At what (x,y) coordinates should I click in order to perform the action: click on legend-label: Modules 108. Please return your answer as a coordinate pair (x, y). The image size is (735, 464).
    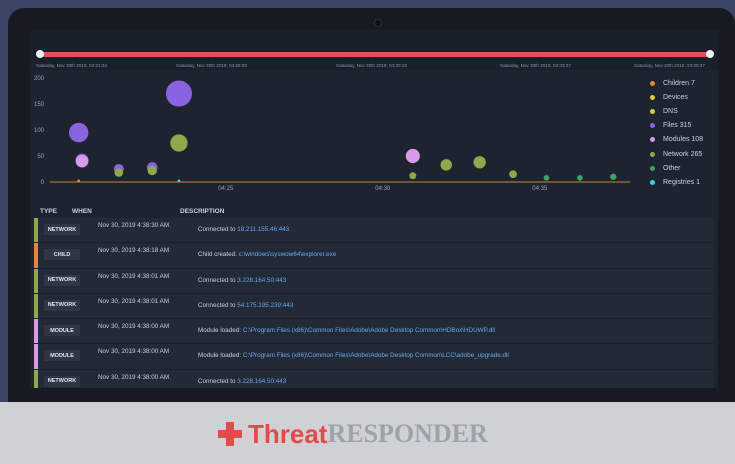
    Looking at the image, I should click on (683, 140).